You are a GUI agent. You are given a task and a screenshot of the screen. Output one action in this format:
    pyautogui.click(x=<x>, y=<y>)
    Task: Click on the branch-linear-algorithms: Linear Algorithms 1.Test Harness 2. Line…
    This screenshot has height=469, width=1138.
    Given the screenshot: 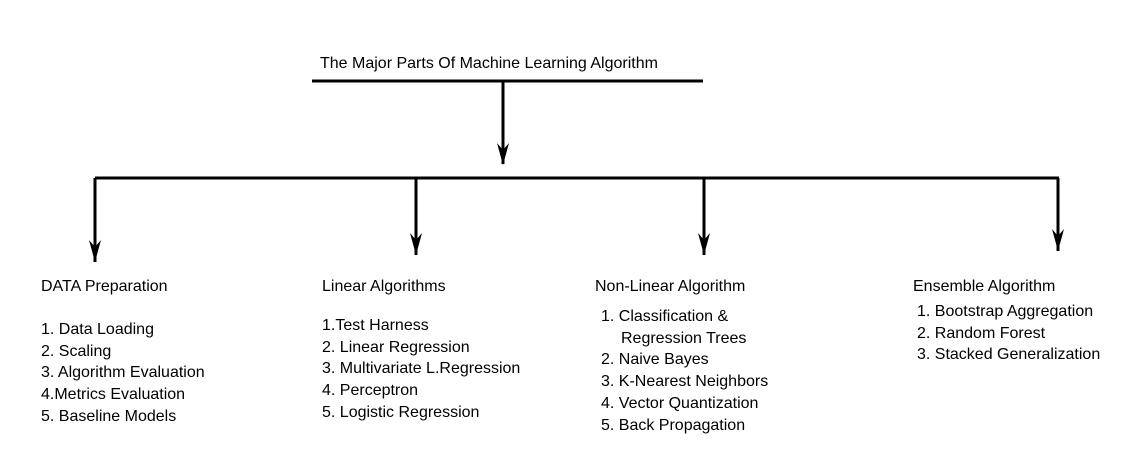 What is the action you would take?
    pyautogui.click(x=421, y=350)
    